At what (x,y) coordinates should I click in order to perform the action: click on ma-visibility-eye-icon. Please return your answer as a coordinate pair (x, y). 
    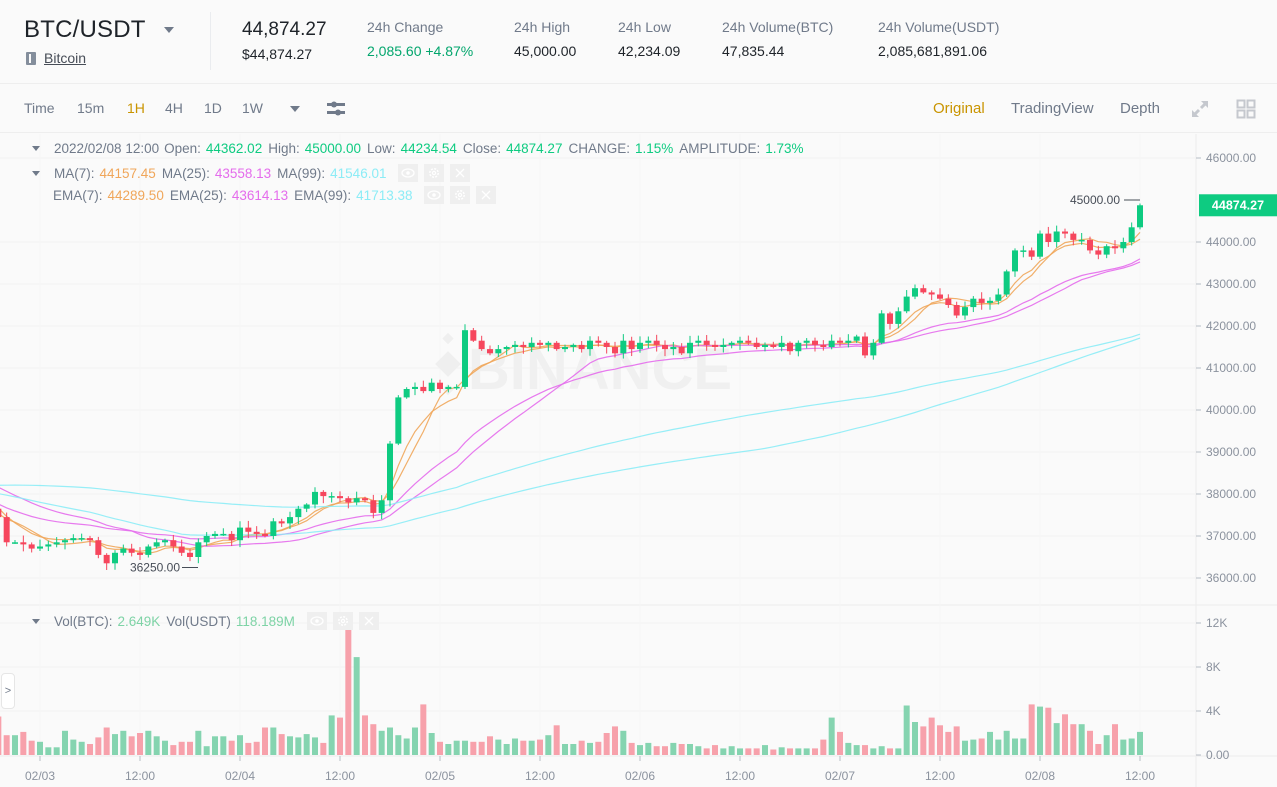
    Looking at the image, I should click on (408, 173).